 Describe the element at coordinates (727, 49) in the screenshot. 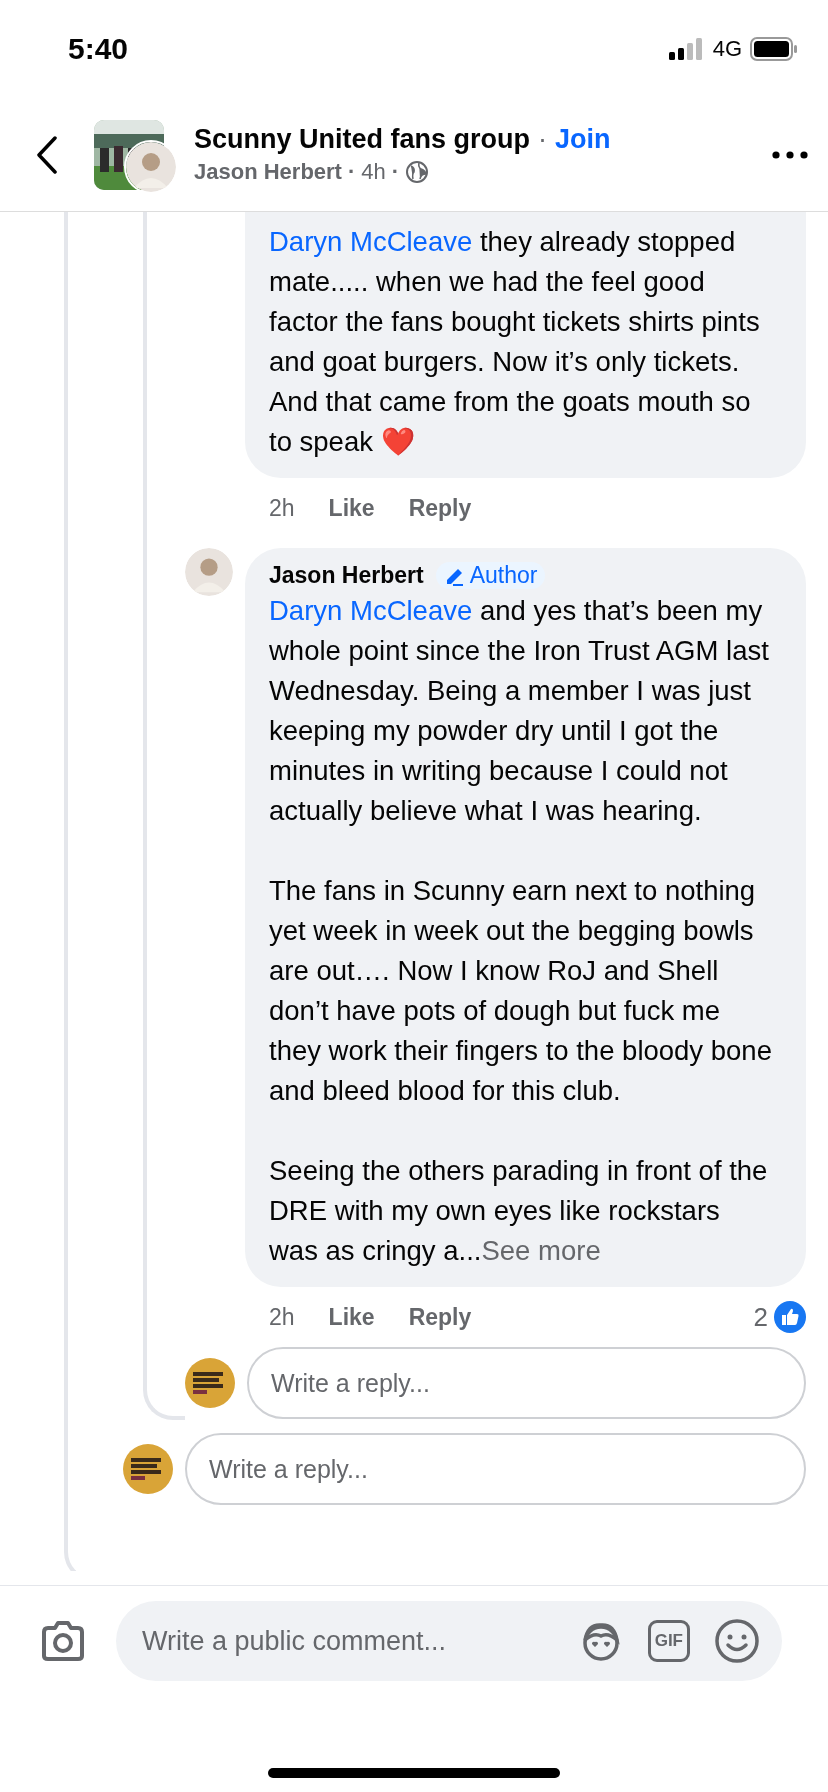

I see `network-label: 4G` at that location.